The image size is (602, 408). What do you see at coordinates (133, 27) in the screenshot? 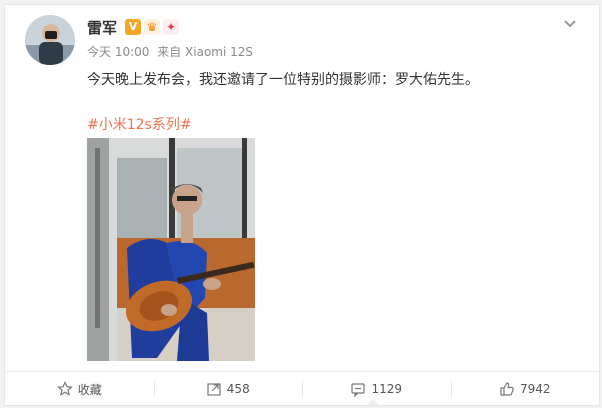
I see `verified-v-icon: V` at bounding box center [133, 27].